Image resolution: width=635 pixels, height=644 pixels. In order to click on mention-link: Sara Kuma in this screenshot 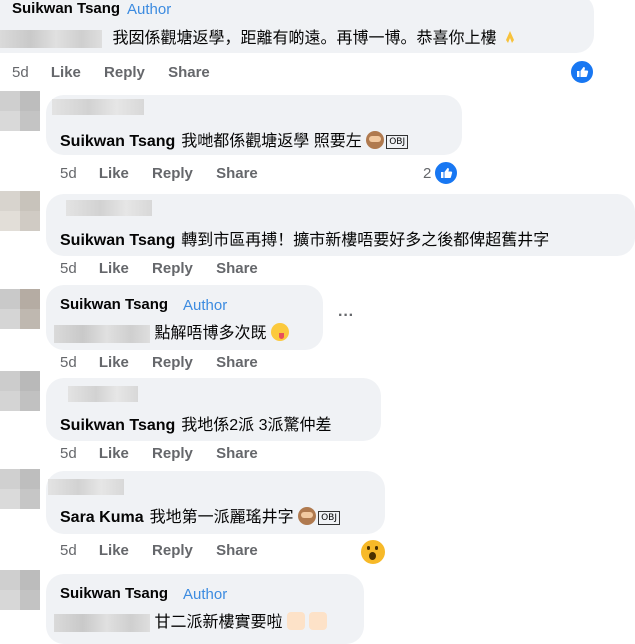, I will do `click(102, 517)`.